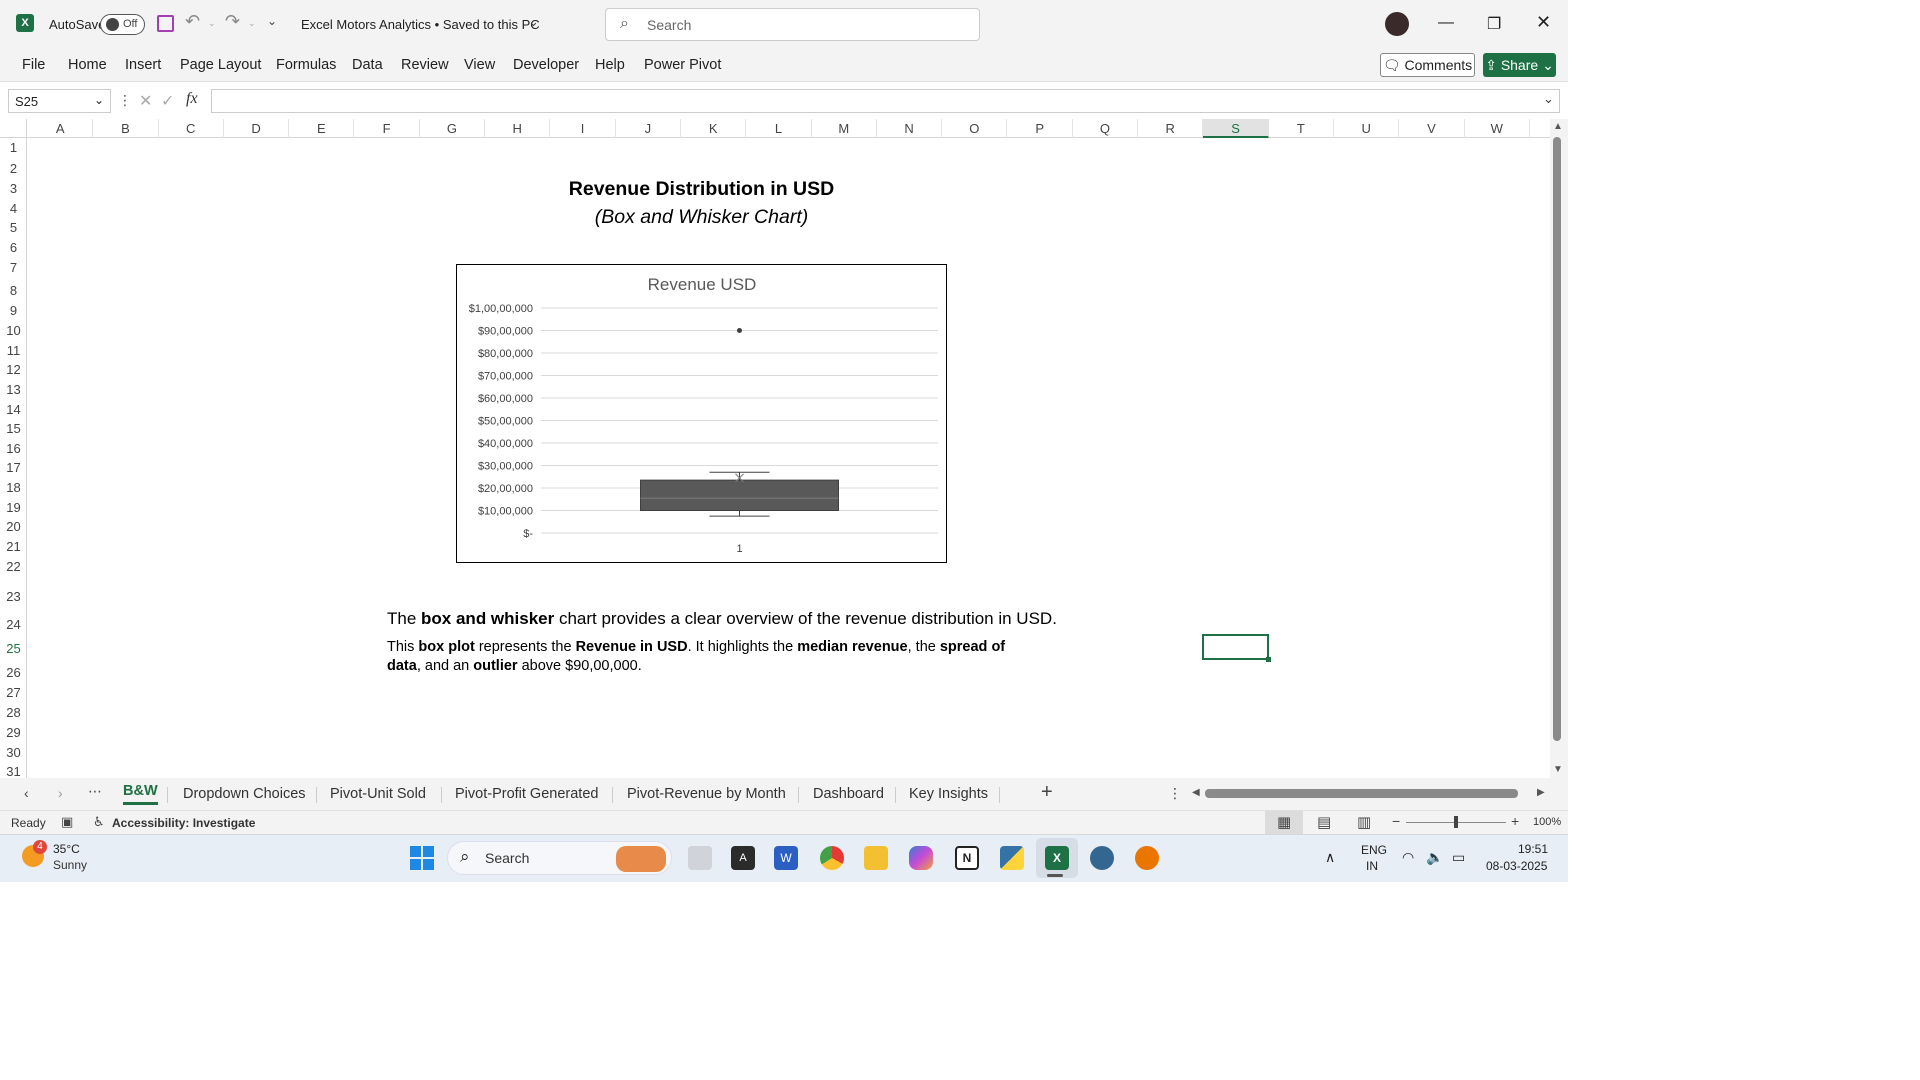  What do you see at coordinates (13, 148) in the screenshot?
I see `row-header-1: 1` at bounding box center [13, 148].